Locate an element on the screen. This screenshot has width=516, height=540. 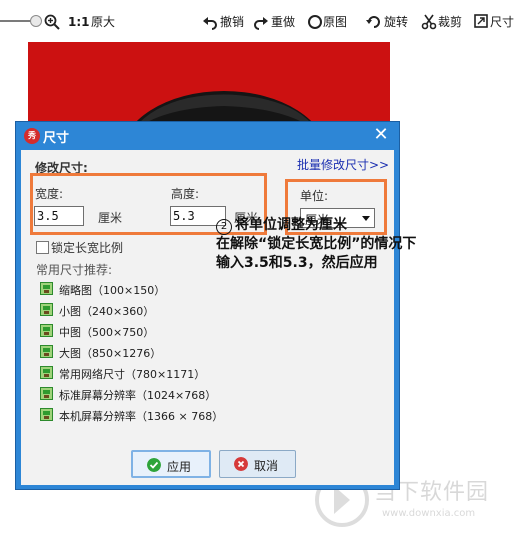
preset-label: 中图（500×750） is located at coordinates (107, 332).